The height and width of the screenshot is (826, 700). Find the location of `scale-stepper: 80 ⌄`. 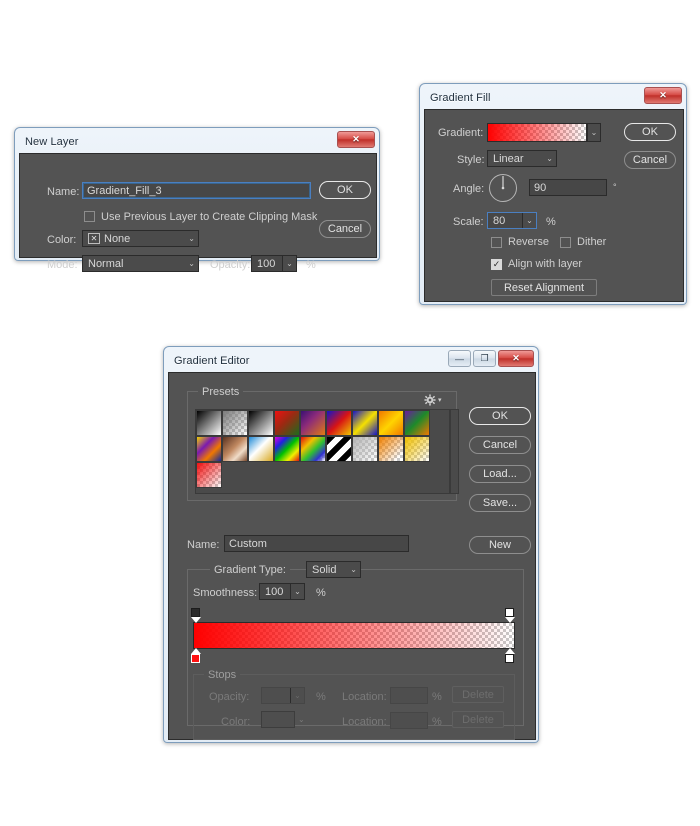

scale-stepper: 80 ⌄ is located at coordinates (512, 220).